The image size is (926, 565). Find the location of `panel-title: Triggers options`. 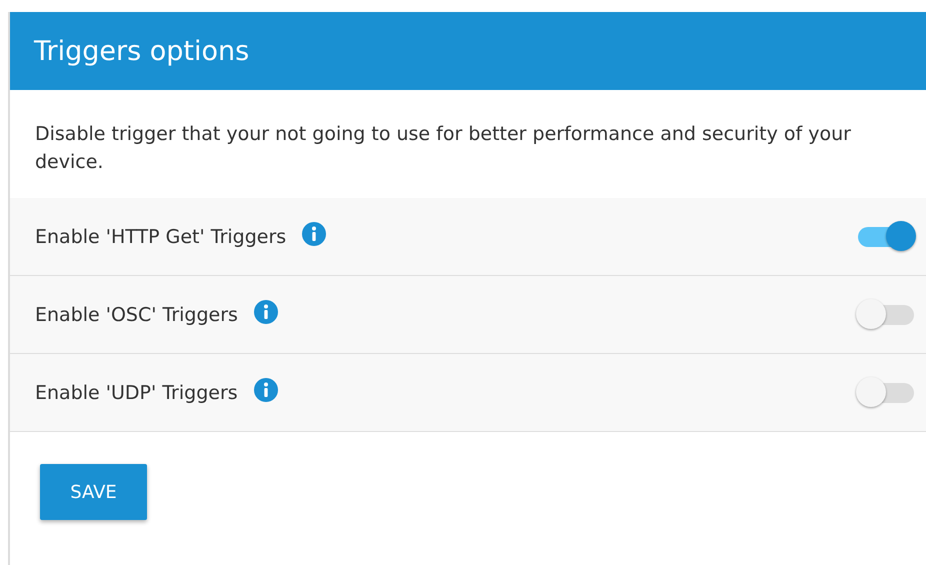

panel-title: Triggers options is located at coordinates (142, 51).